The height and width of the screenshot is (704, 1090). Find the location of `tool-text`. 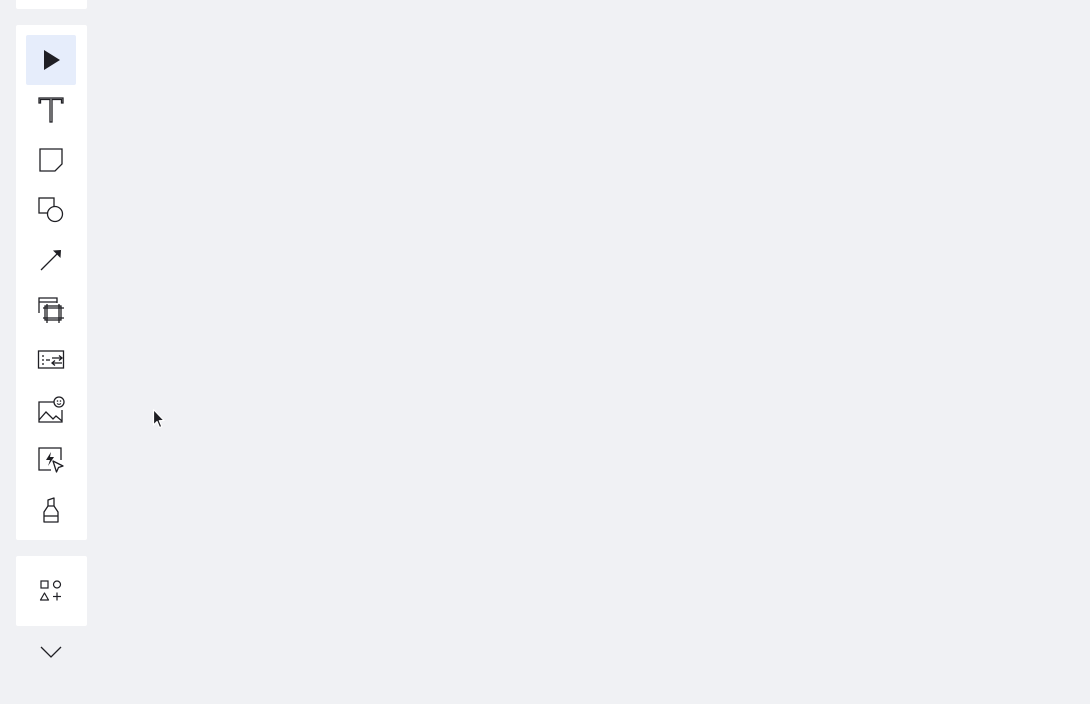

tool-text is located at coordinates (51, 110).